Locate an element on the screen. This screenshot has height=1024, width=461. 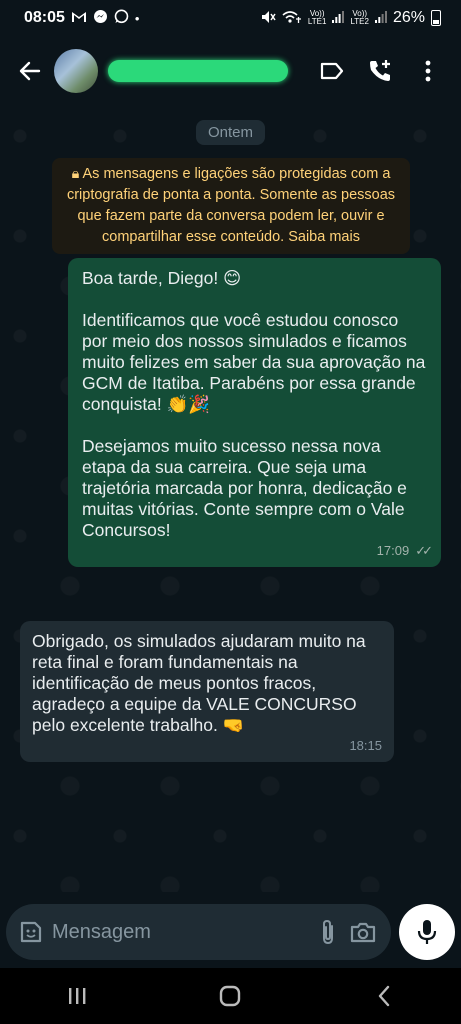
arrow-left-icon is located at coordinates (30, 71).